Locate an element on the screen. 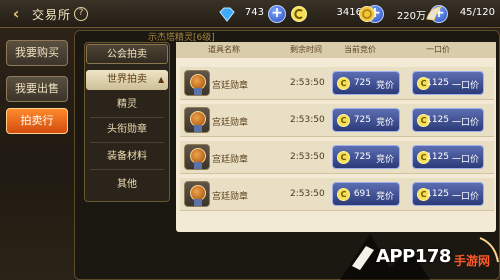 This screenshot has width=500, height=280. currency-diamond: 743 + is located at coordinates (252, 14).